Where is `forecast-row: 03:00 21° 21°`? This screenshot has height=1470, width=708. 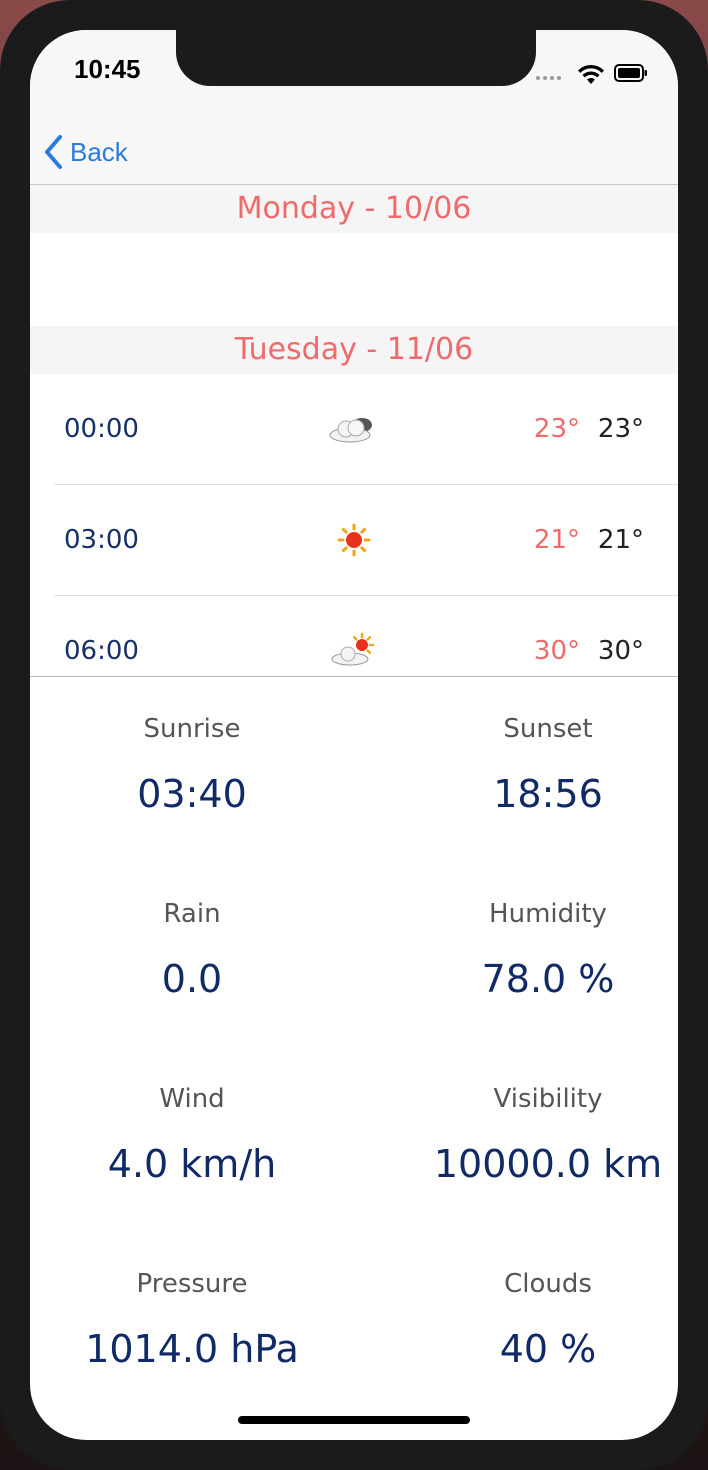 forecast-row: 03:00 21° 21° is located at coordinates (354, 540).